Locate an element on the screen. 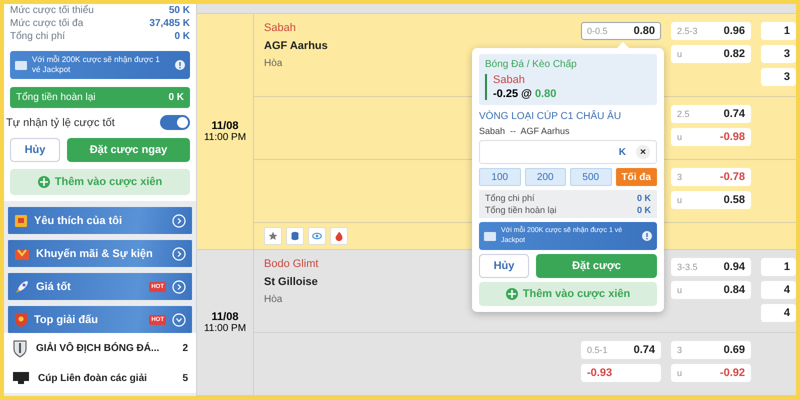 This screenshot has height=400, width=800. pick-team: Sabah is located at coordinates (509, 80).